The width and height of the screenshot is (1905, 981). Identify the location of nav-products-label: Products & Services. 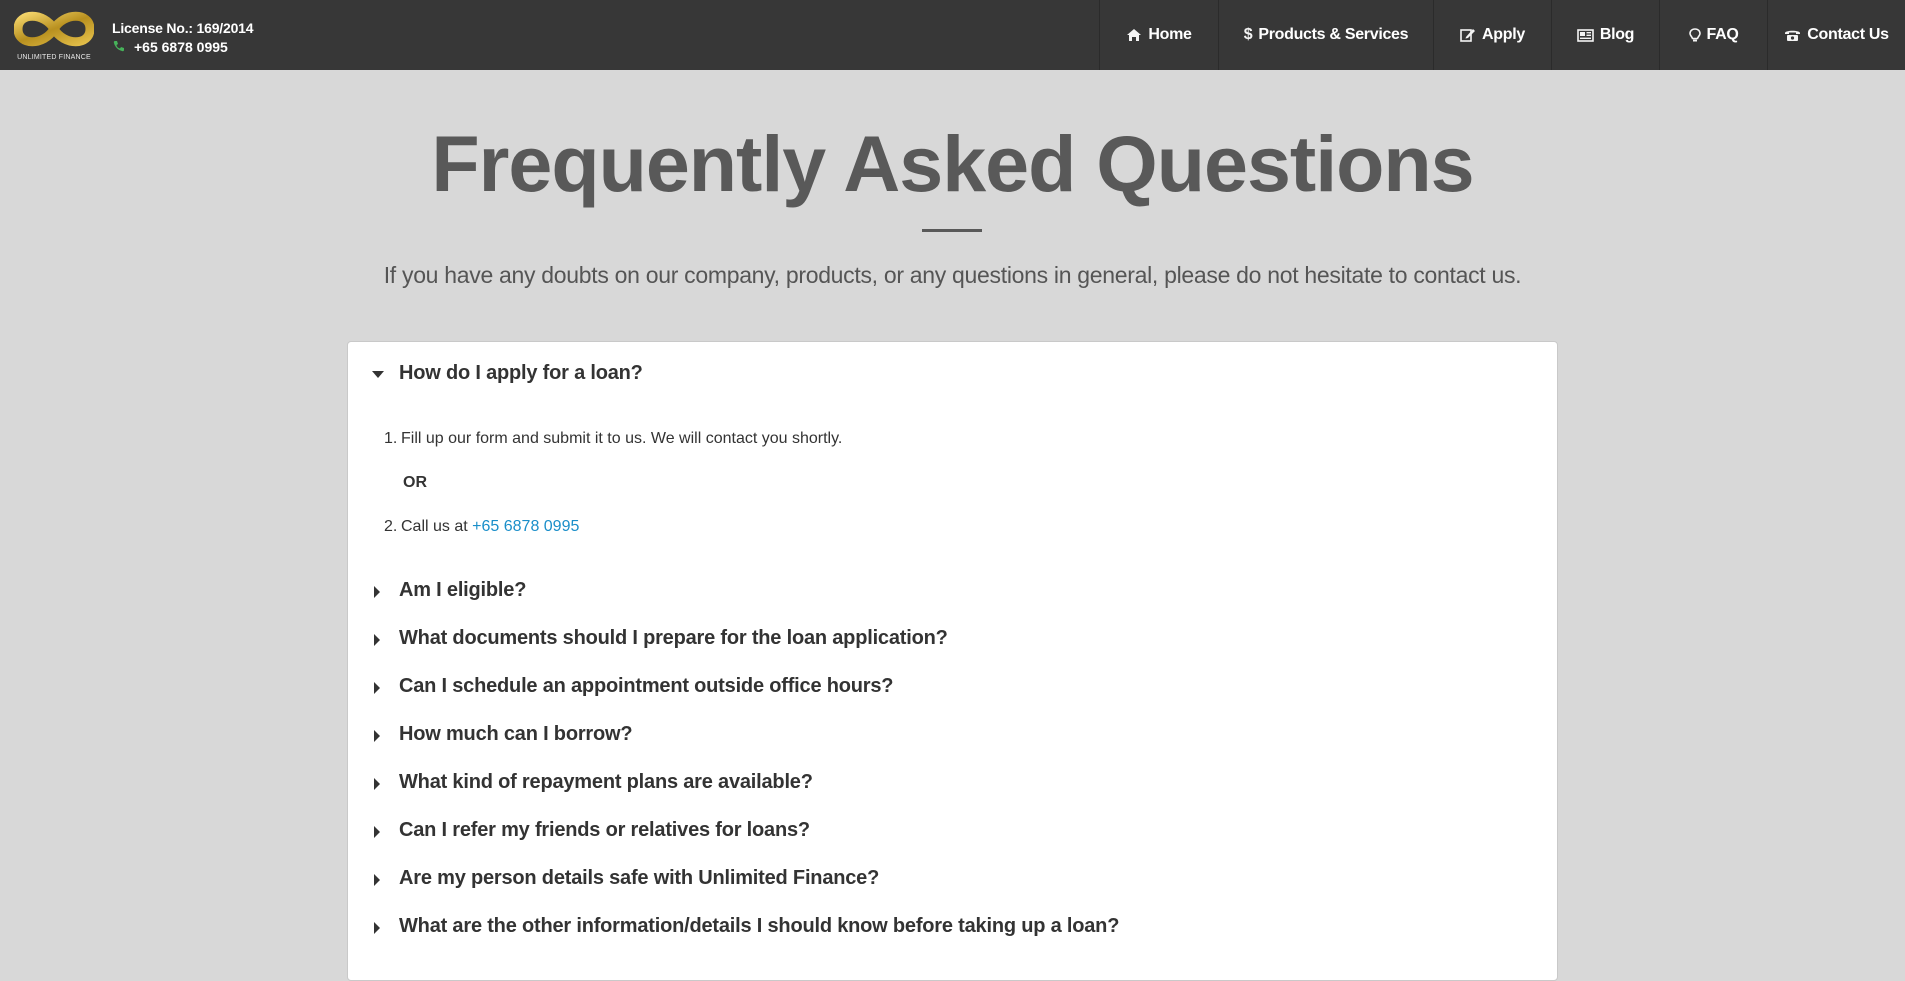
(1333, 34).